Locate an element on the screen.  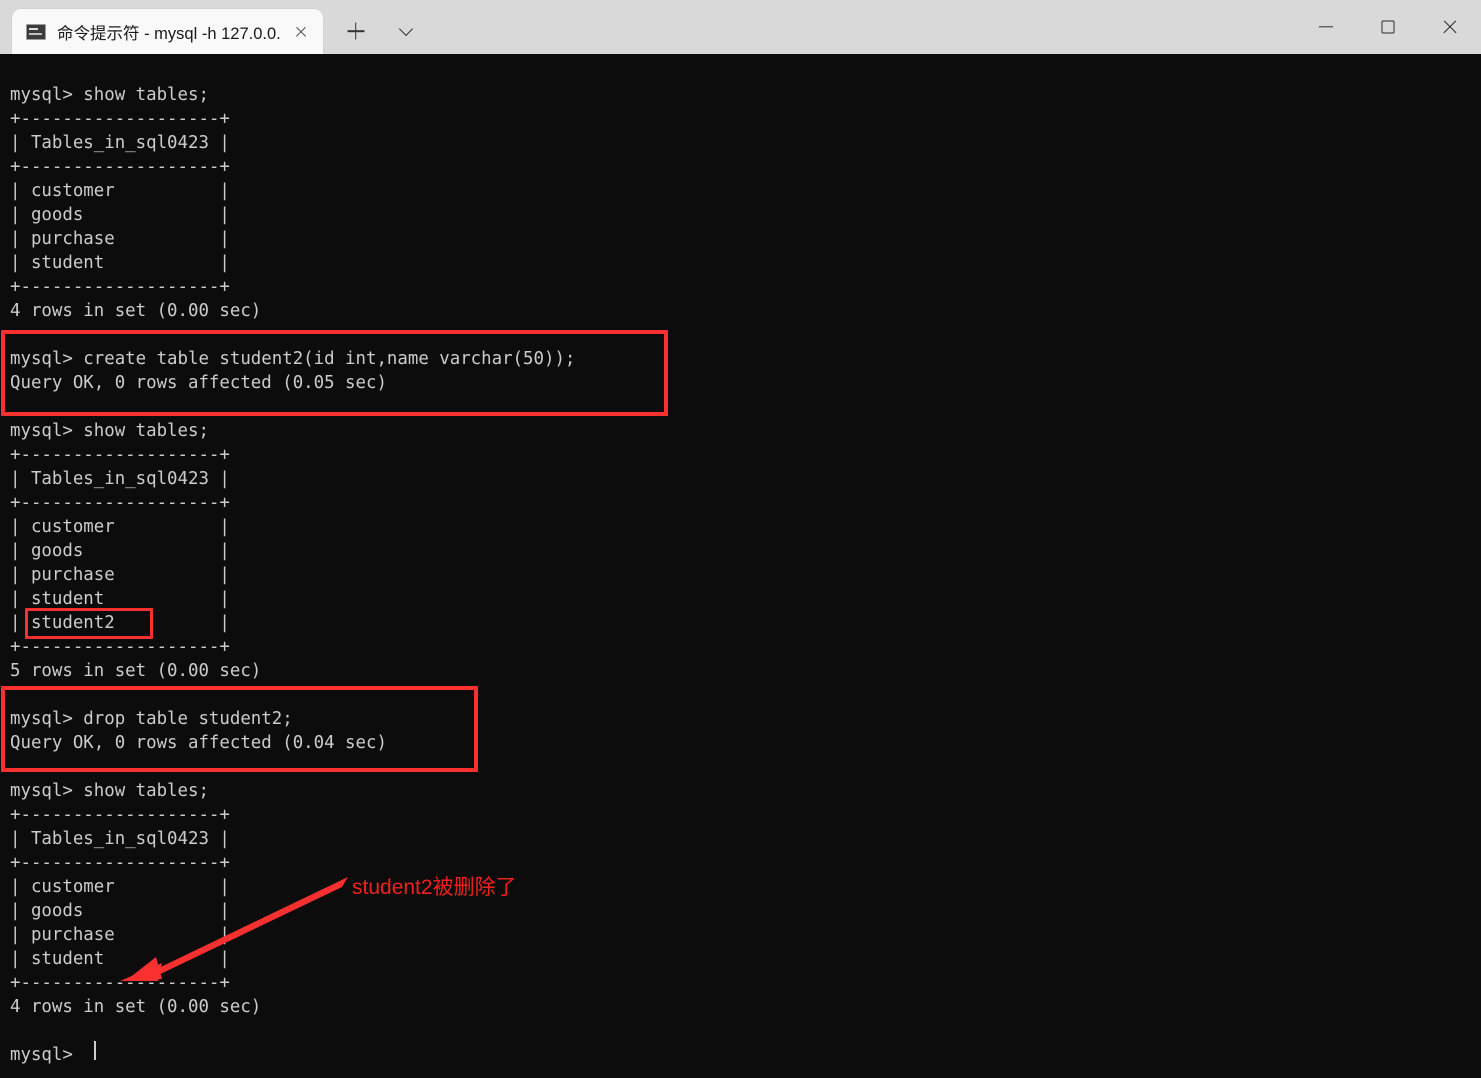
window-controls is located at coordinates (1388, 27).